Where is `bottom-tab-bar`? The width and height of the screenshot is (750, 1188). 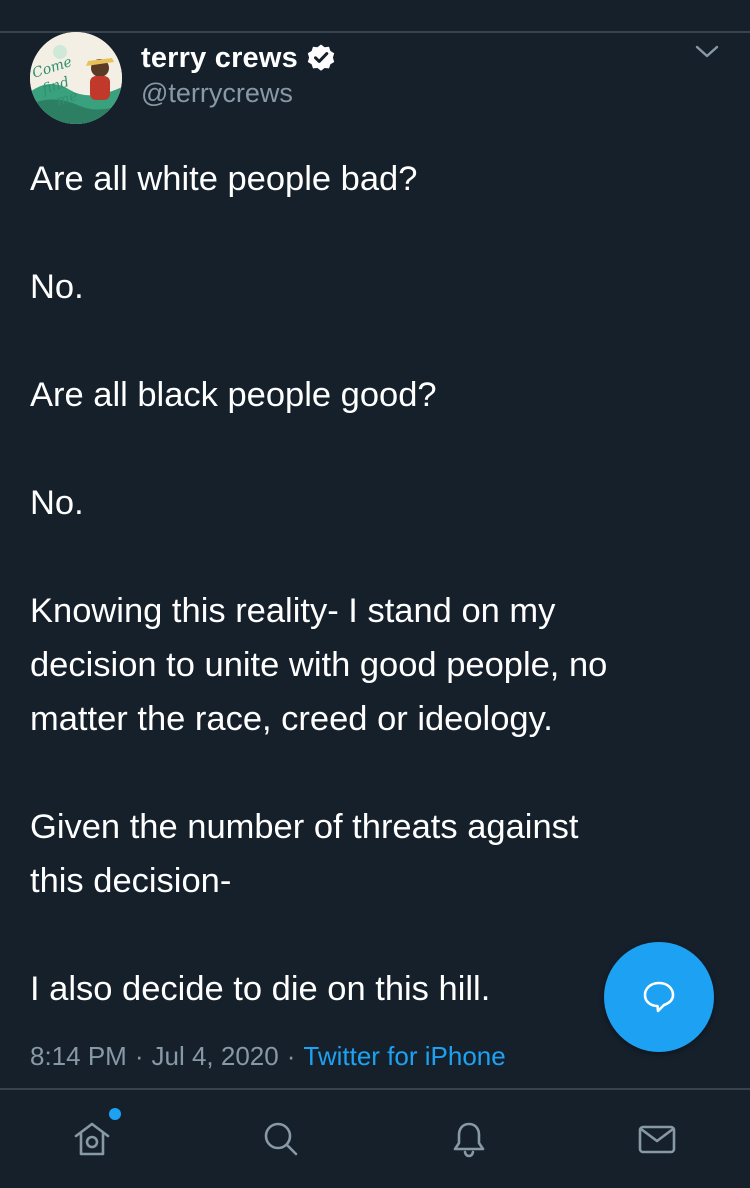 bottom-tab-bar is located at coordinates (375, 1139).